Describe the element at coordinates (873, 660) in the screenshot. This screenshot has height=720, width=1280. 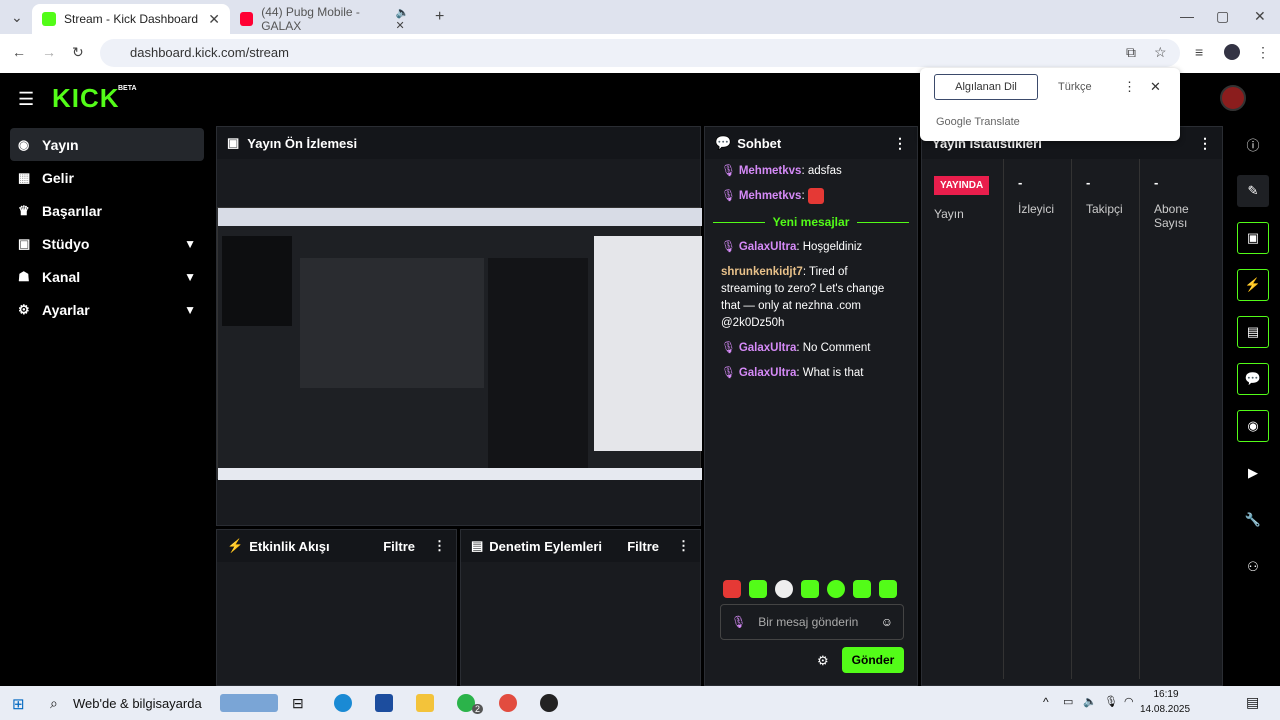
I see `send-button: Gönder` at that location.